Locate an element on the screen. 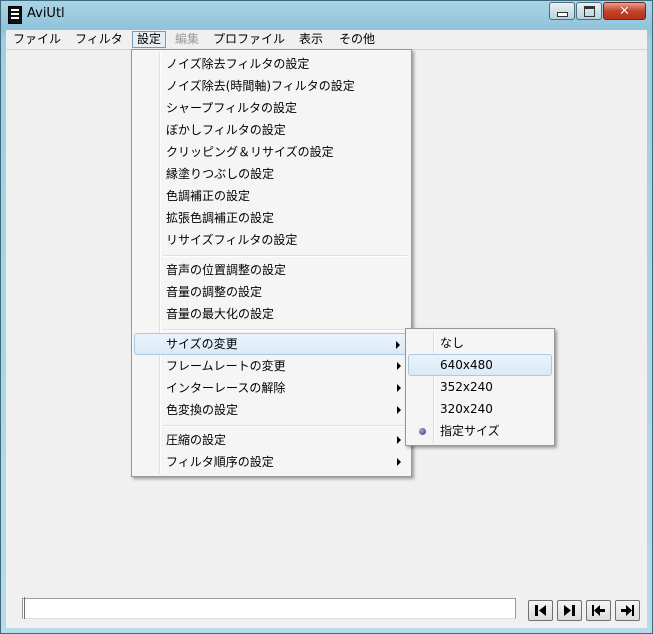  menu-item-audio-position: 音声の位置調整の設定 is located at coordinates (271, 270).